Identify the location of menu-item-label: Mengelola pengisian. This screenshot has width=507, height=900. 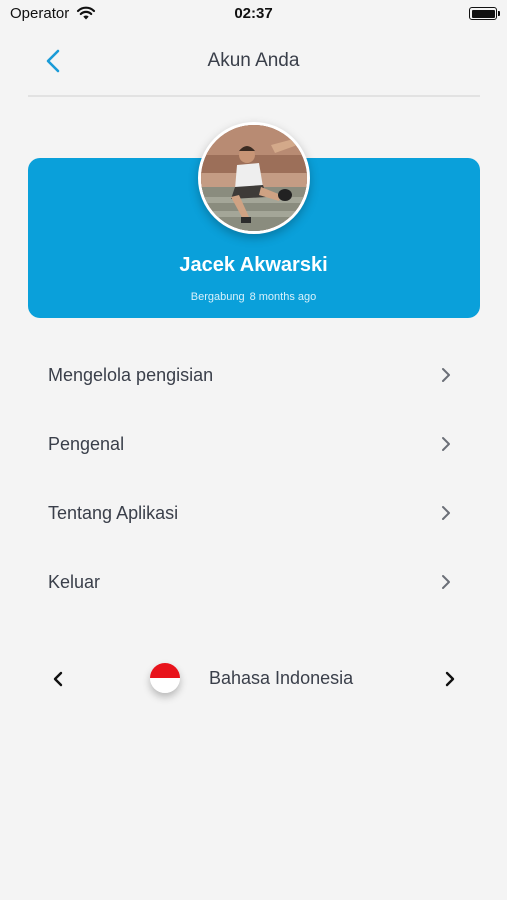
(131, 375).